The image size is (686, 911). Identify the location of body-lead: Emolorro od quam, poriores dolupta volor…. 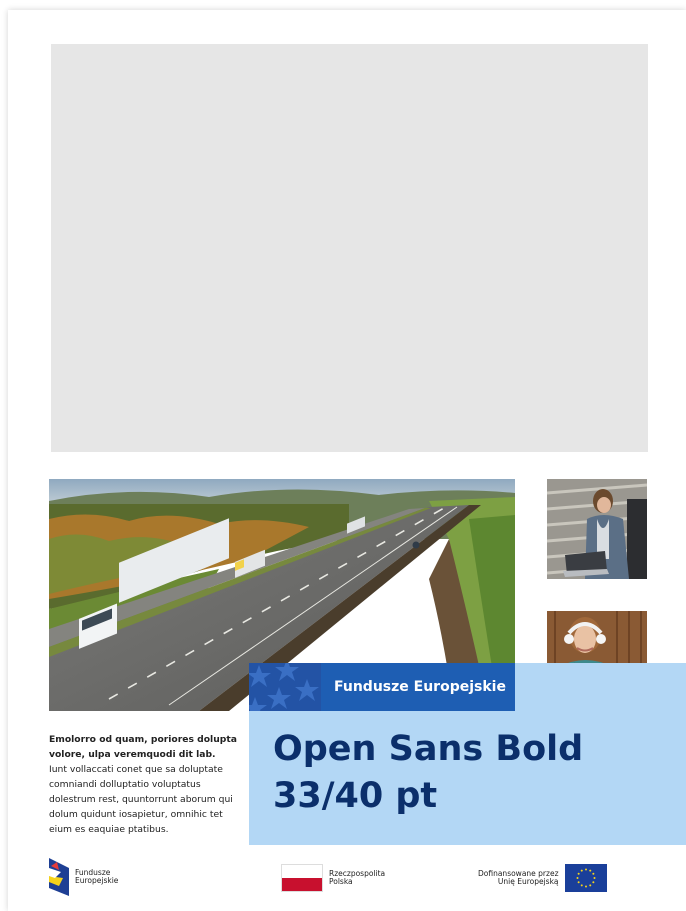
(143, 747).